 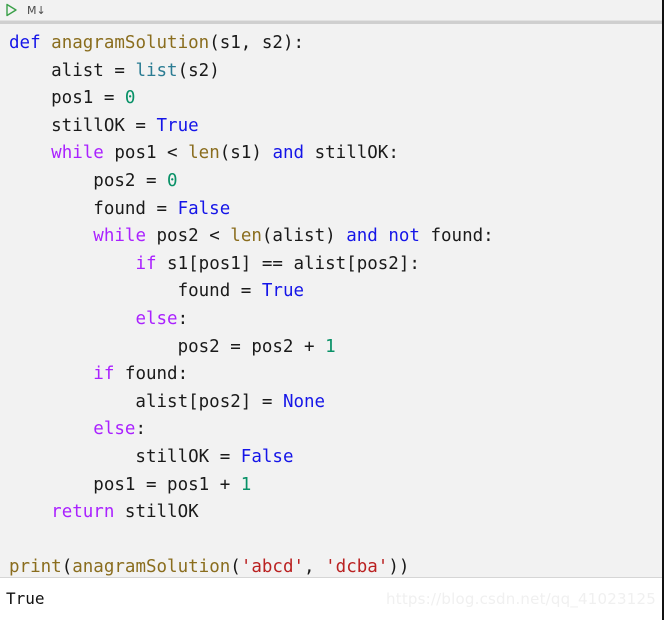 What do you see at coordinates (188, 236) in the screenshot?
I see `code-token: pos2 <` at bounding box center [188, 236].